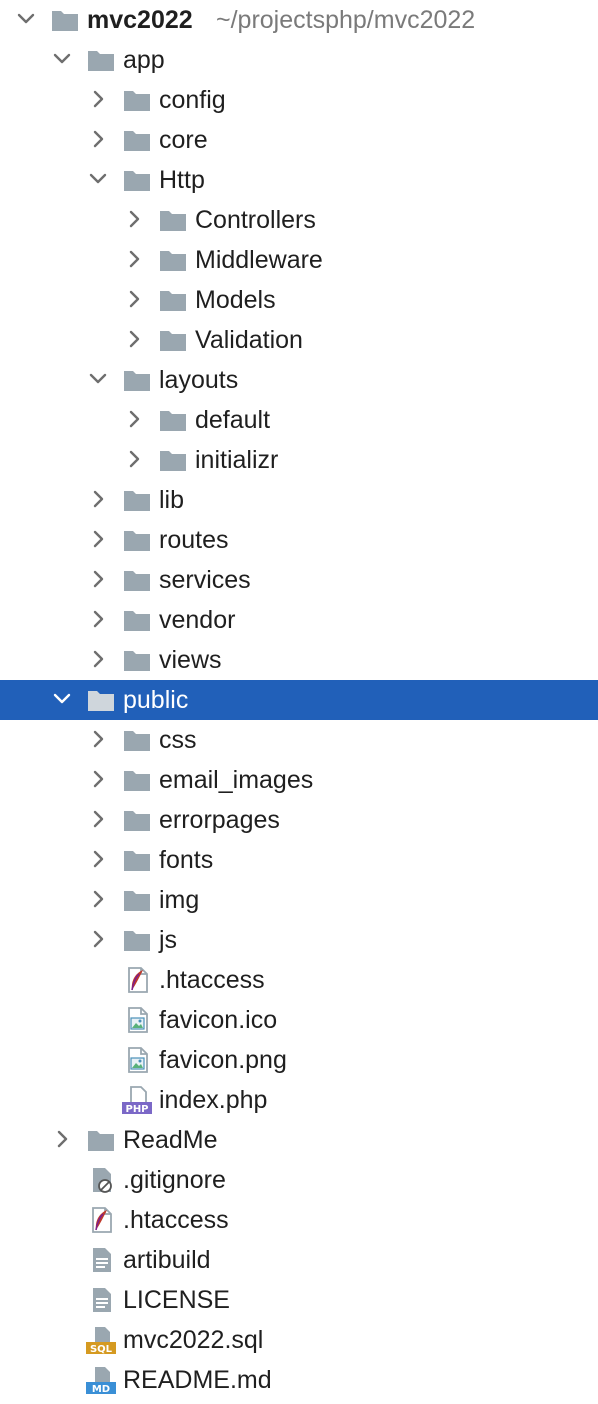  I want to click on tree-file-row: SQL mvc2022.sql, so click(299, 1340).